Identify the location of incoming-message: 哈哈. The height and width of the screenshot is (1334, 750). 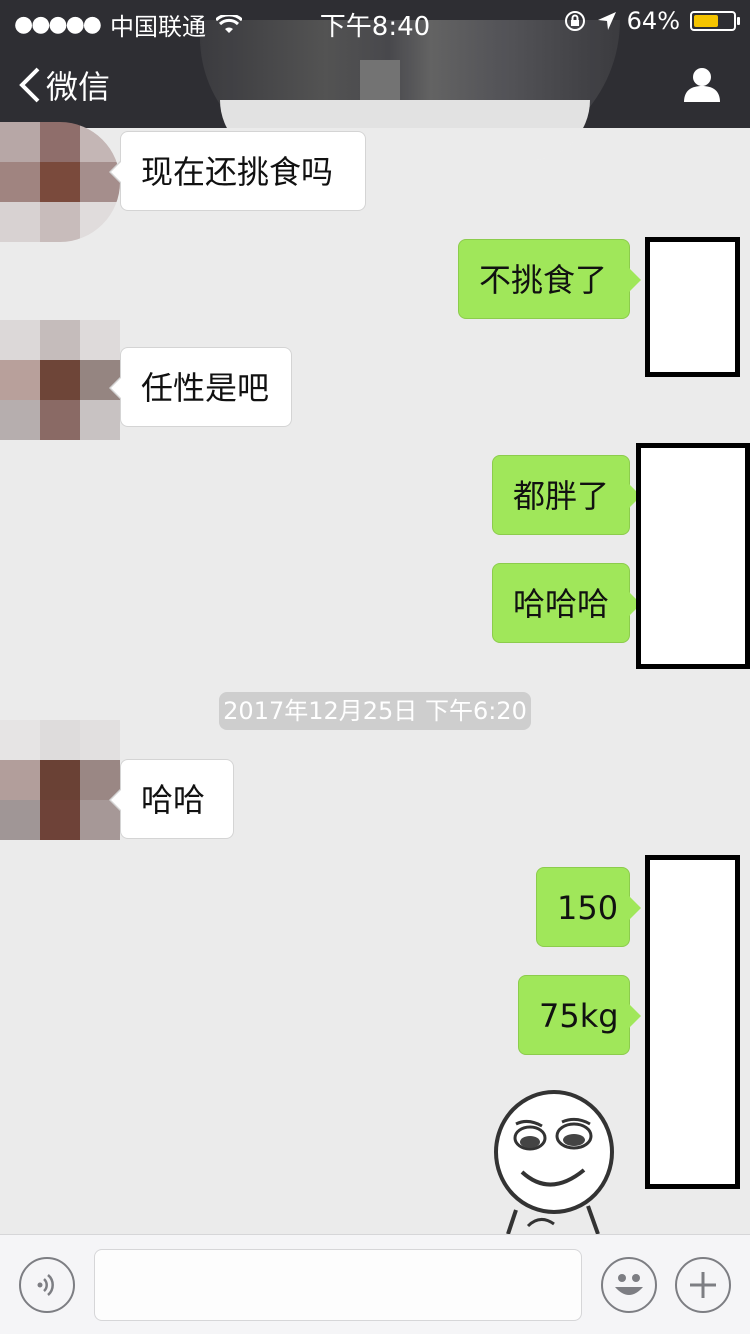
(171, 799).